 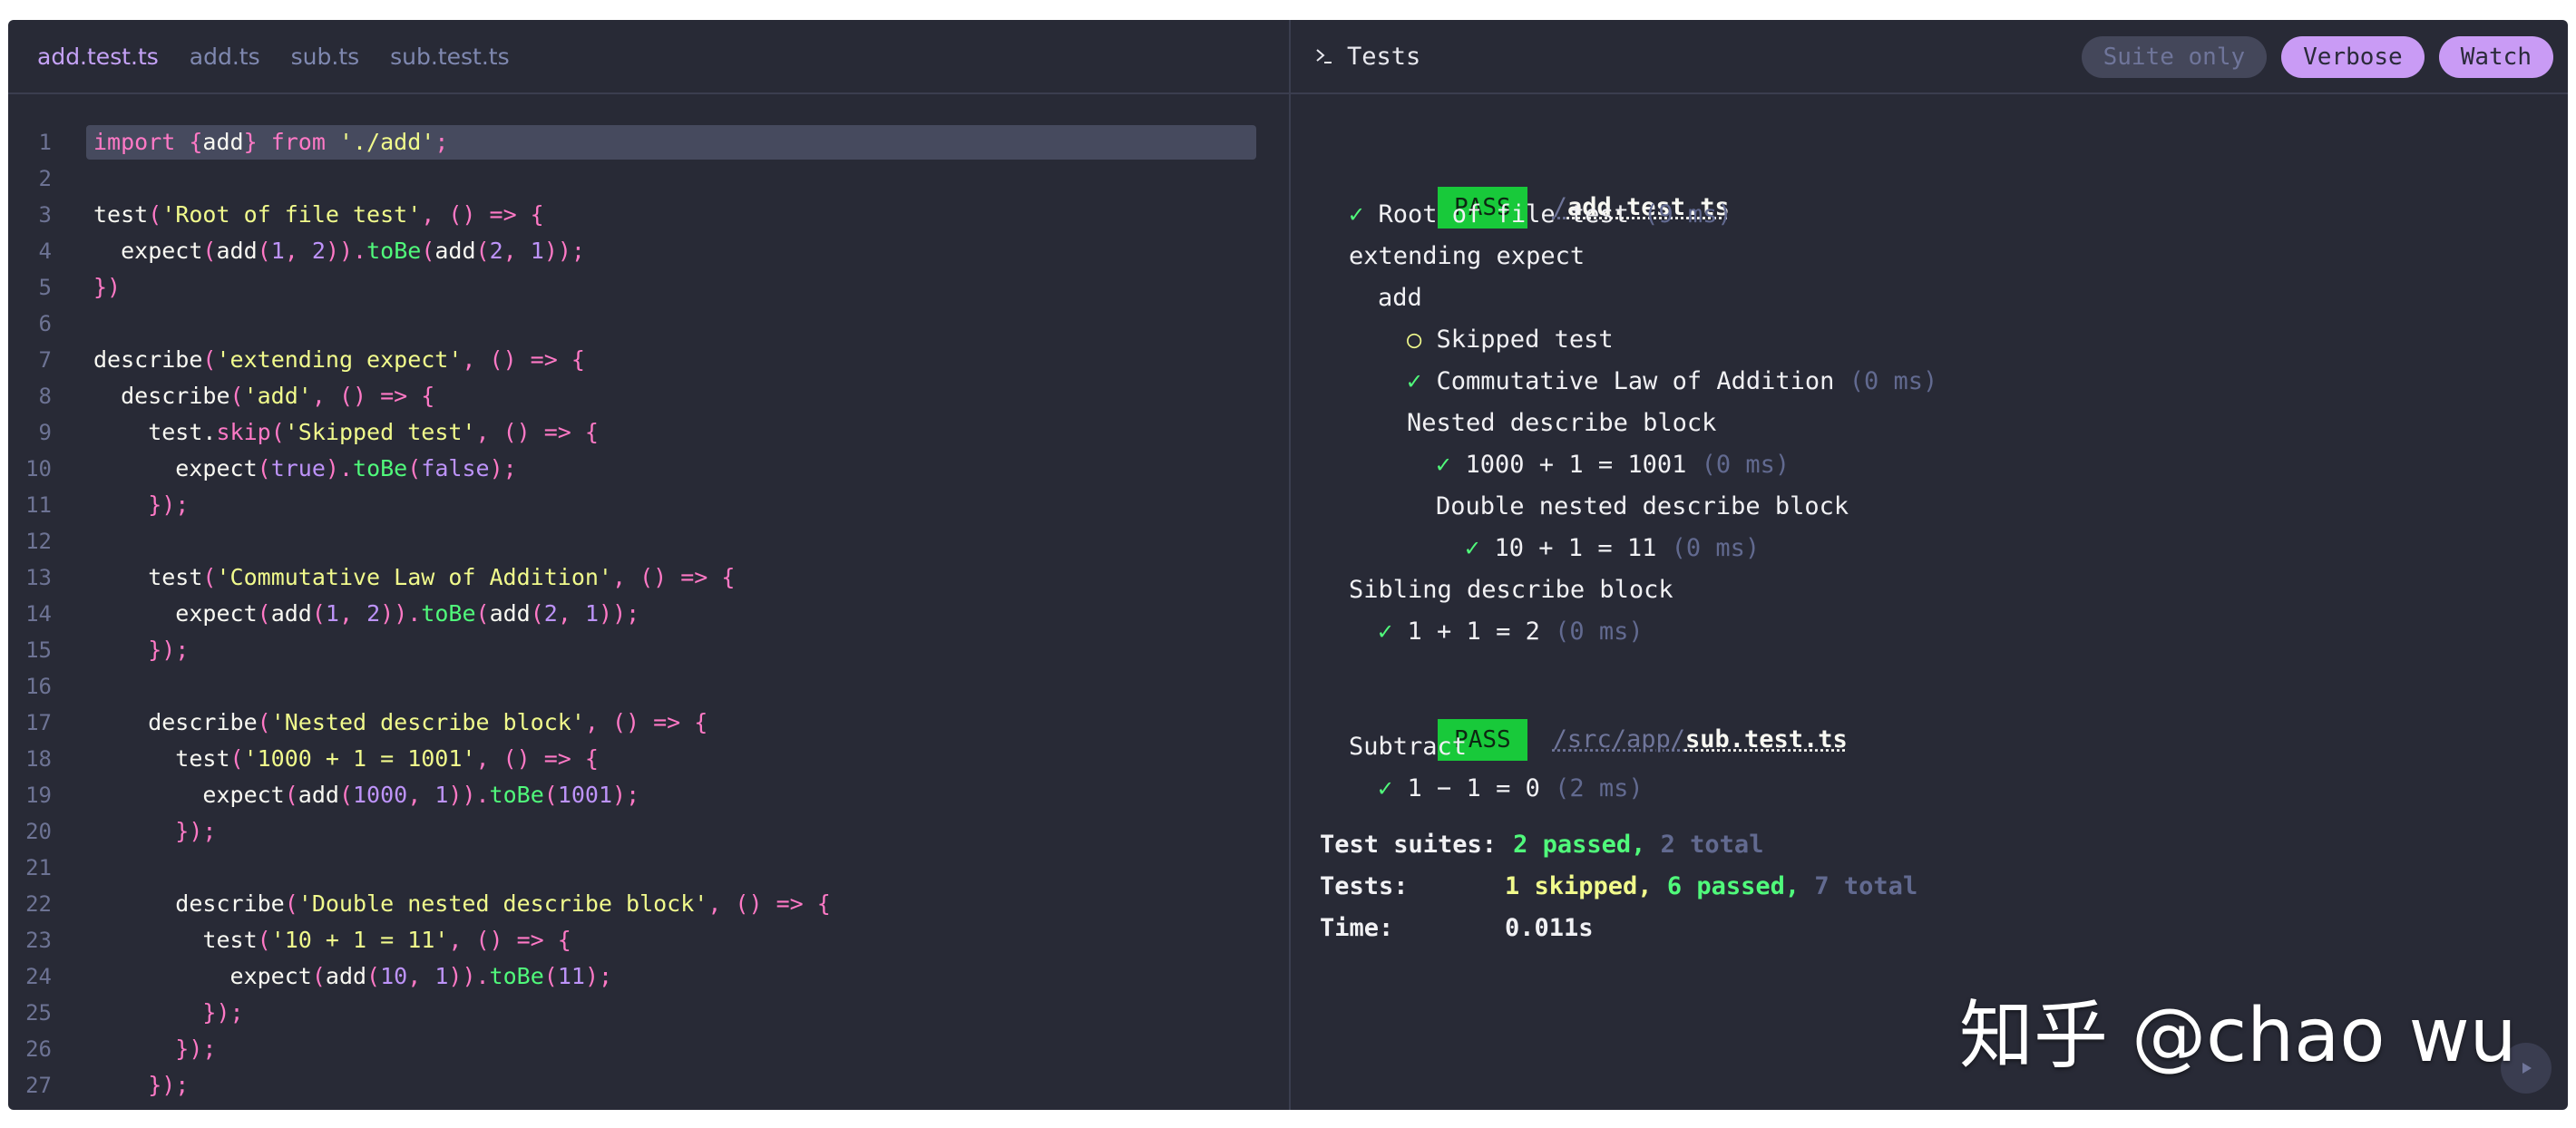 I want to click on summary-label: Time:, so click(x=1357, y=928).